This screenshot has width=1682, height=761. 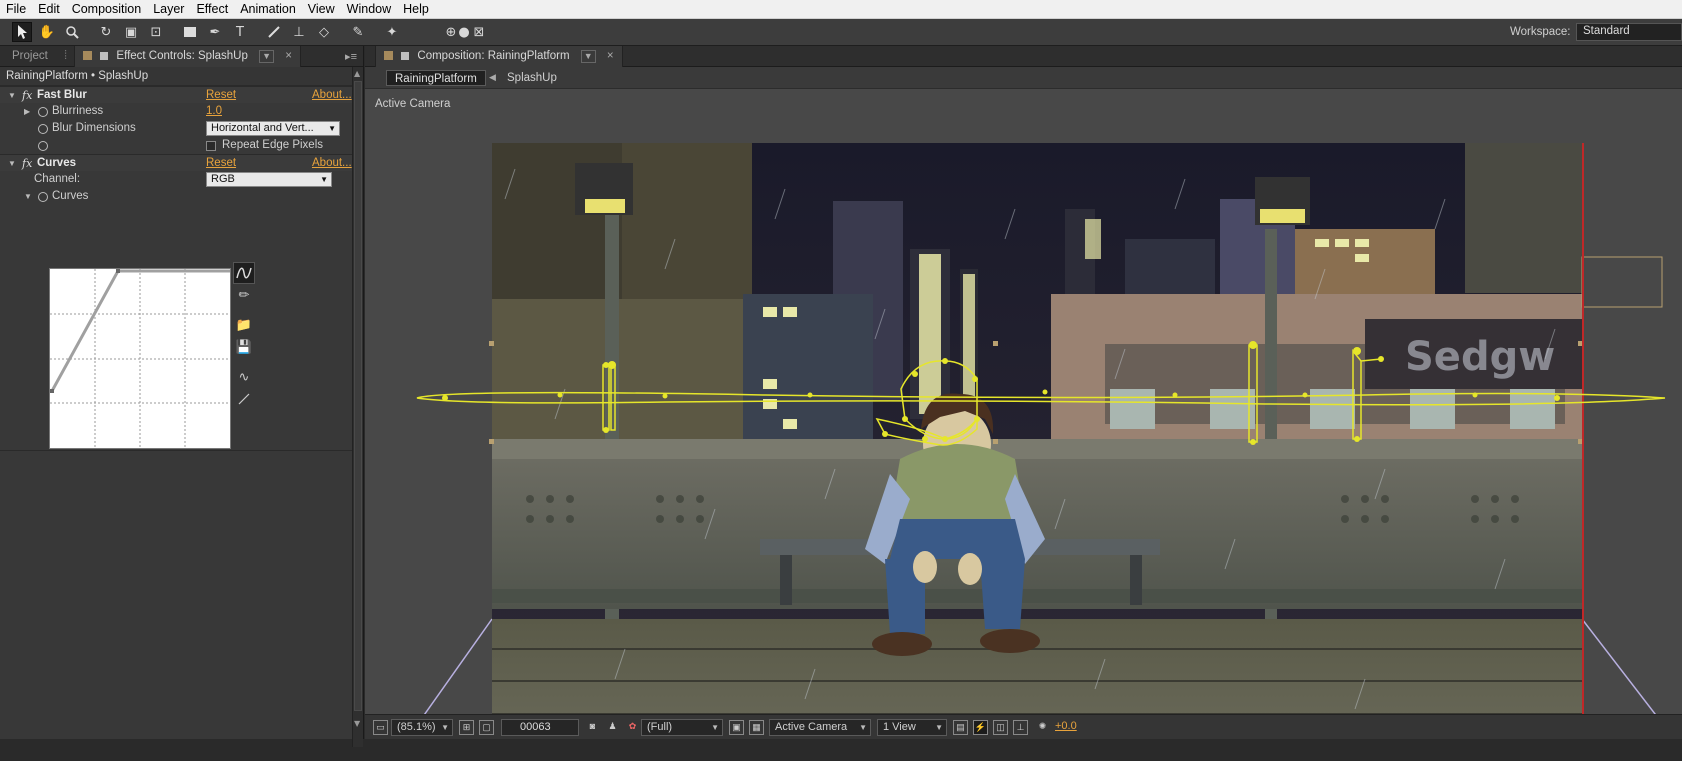 What do you see at coordinates (244, 399) in the screenshot?
I see `reset-linear-curve-icon` at bounding box center [244, 399].